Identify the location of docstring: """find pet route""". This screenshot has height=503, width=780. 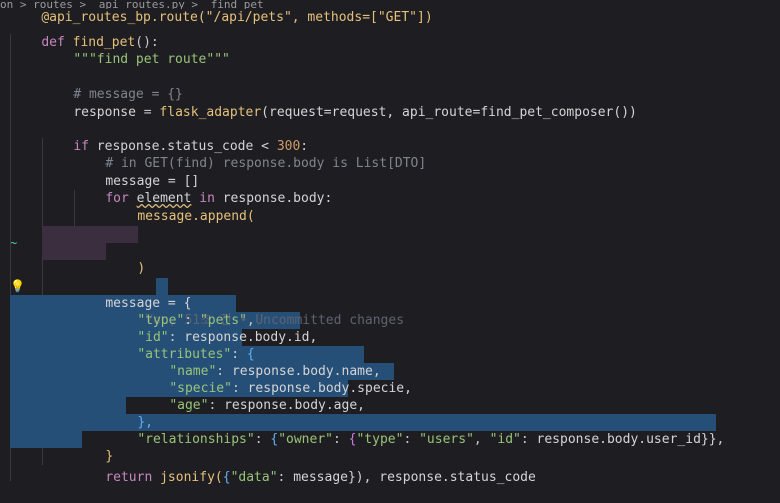
(151, 59).